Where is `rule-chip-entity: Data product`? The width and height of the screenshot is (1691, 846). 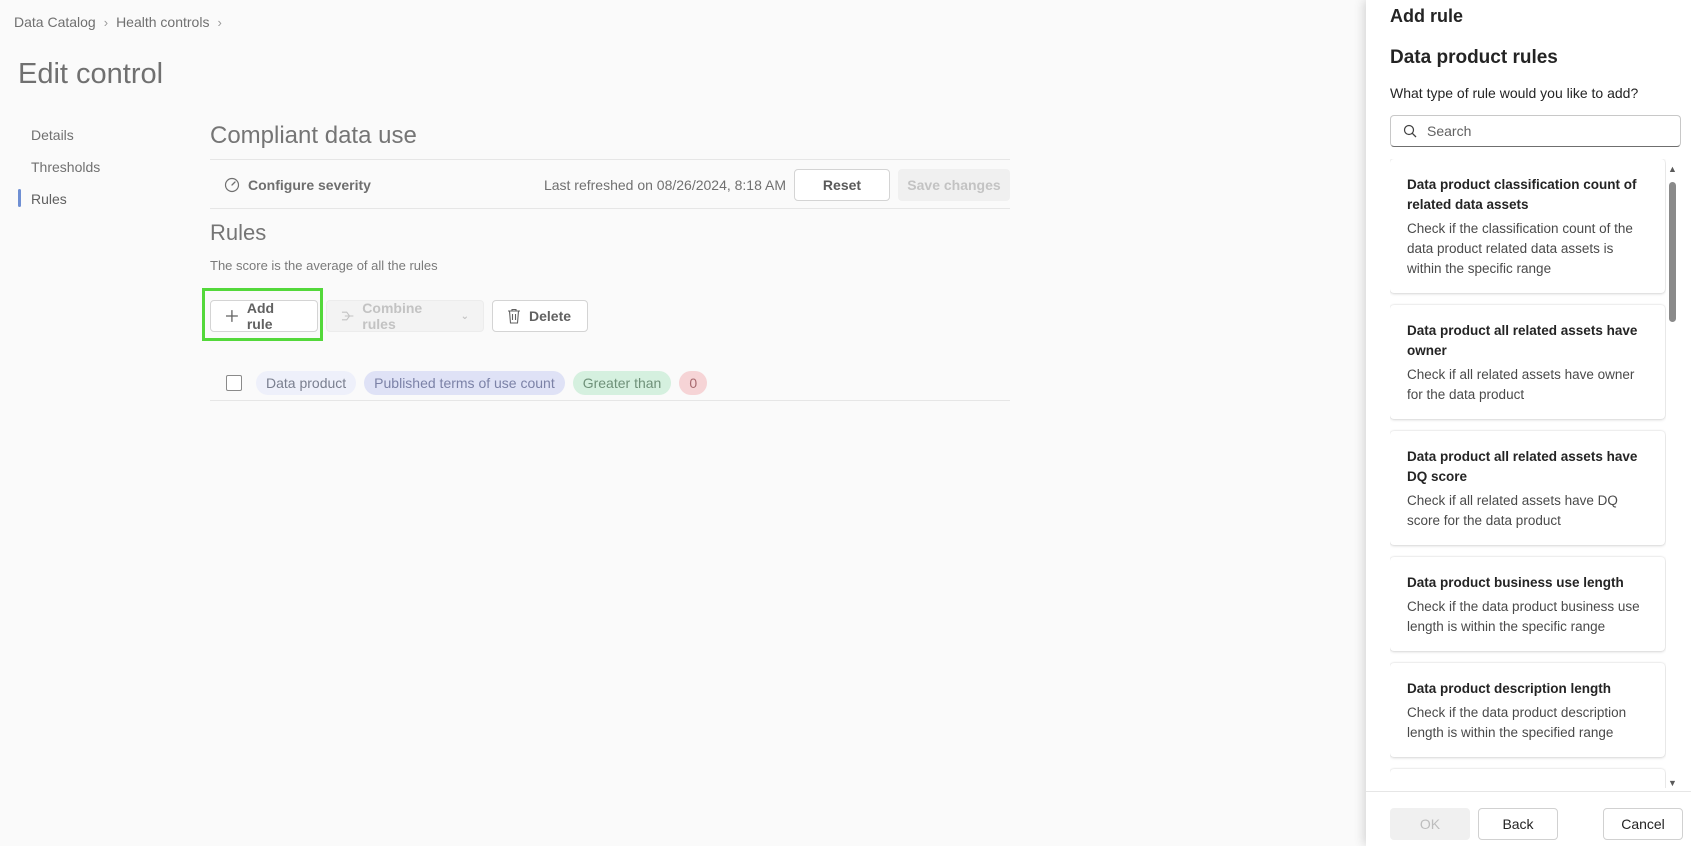
rule-chip-entity: Data product is located at coordinates (306, 383).